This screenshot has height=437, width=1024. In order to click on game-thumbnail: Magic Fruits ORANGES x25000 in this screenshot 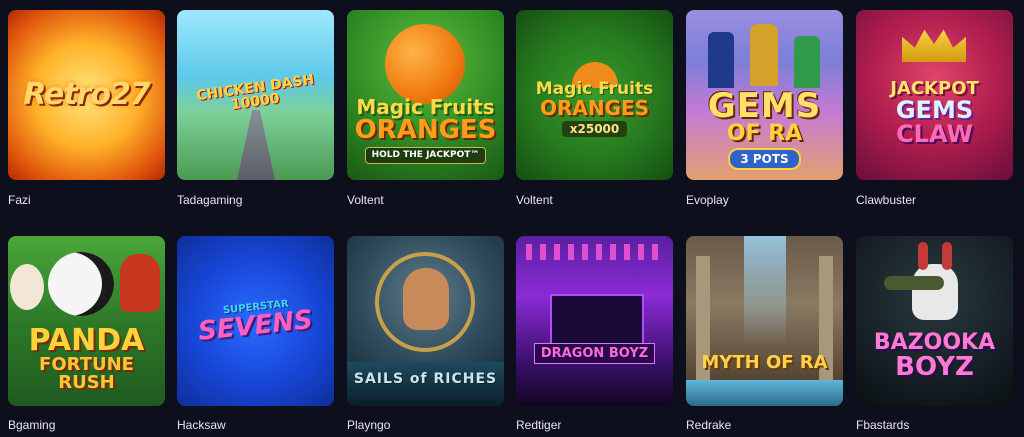, I will do `click(594, 95)`.